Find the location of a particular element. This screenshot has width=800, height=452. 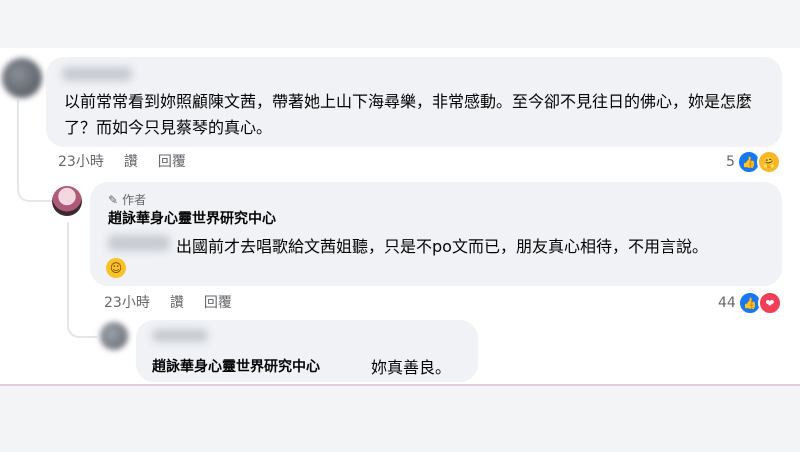

replier-name-blurred is located at coordinates (180, 335).